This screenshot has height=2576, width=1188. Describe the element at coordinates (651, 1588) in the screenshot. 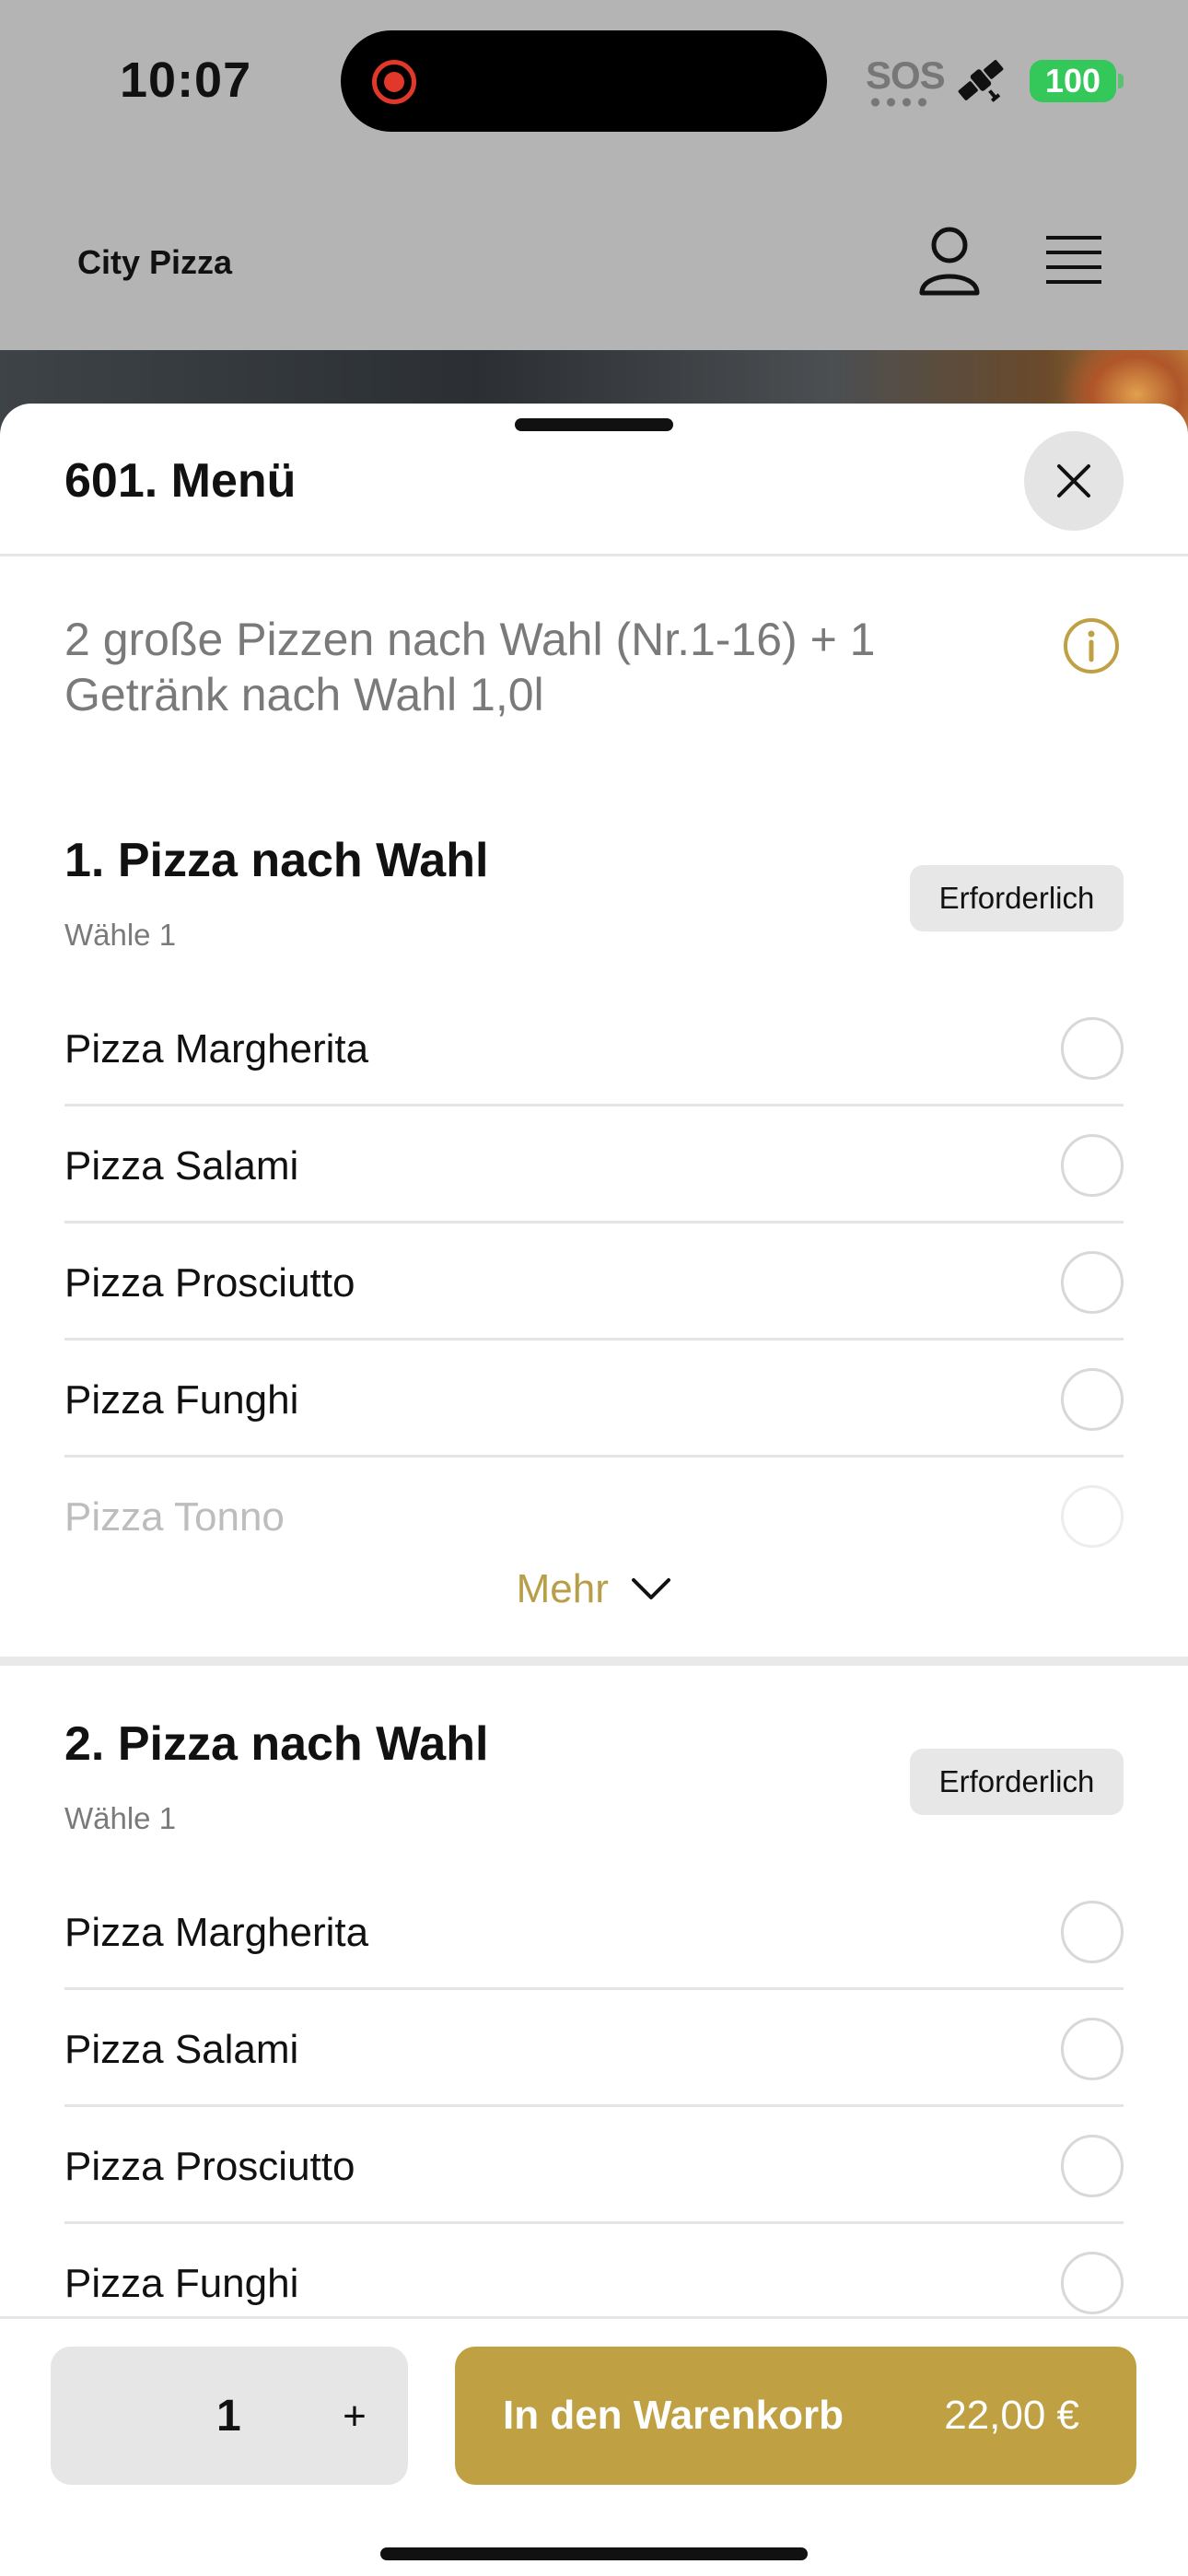

I see `chevron-down-icon` at that location.